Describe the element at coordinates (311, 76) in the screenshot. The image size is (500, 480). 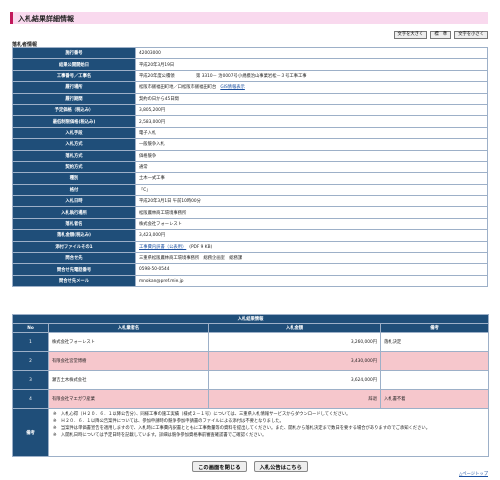
I see `info-value: 平成20年度公積領 第 3310－ 治0007号小規模治山事業岩松－３号工事工事` at that location.